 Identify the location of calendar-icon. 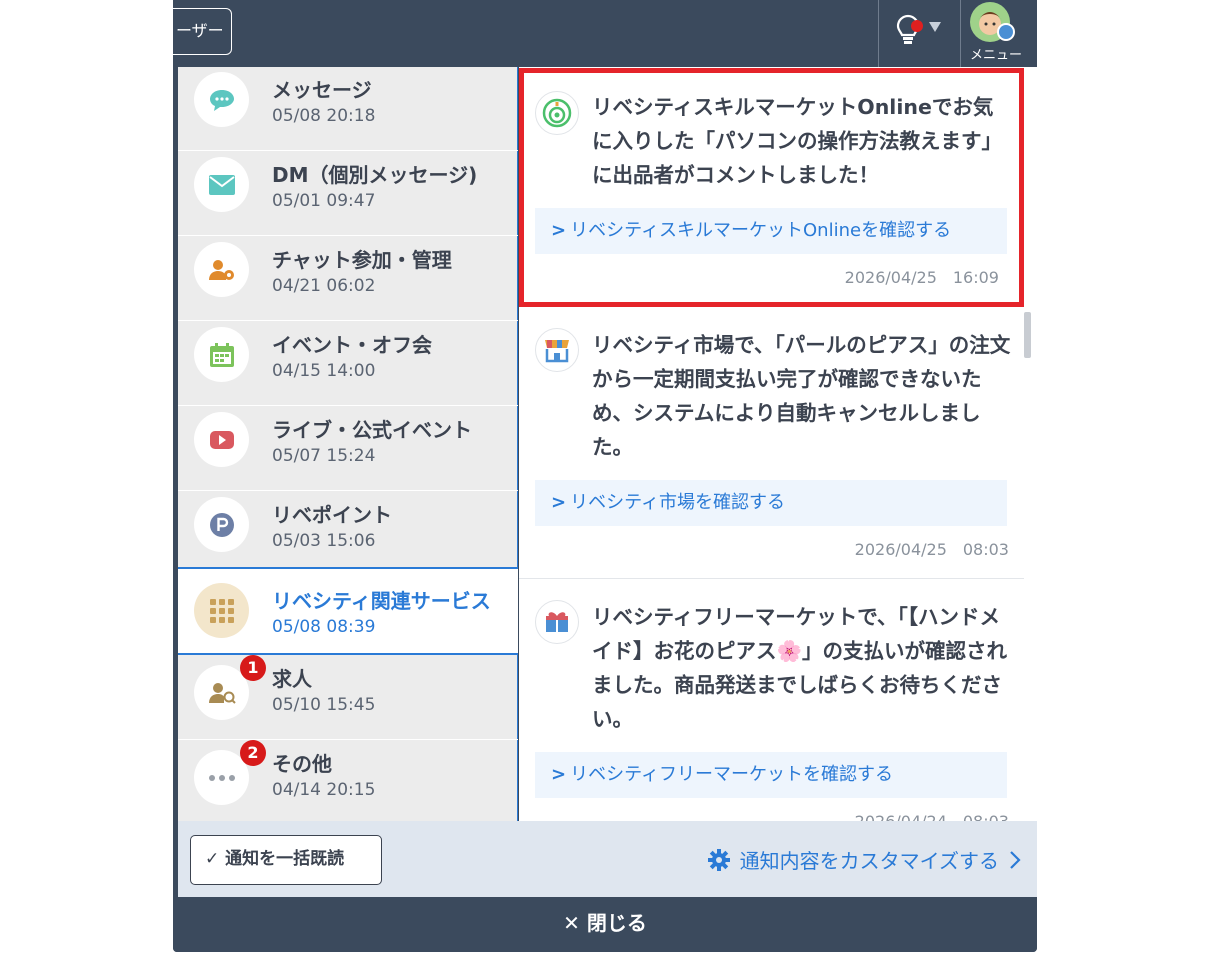
(221, 354).